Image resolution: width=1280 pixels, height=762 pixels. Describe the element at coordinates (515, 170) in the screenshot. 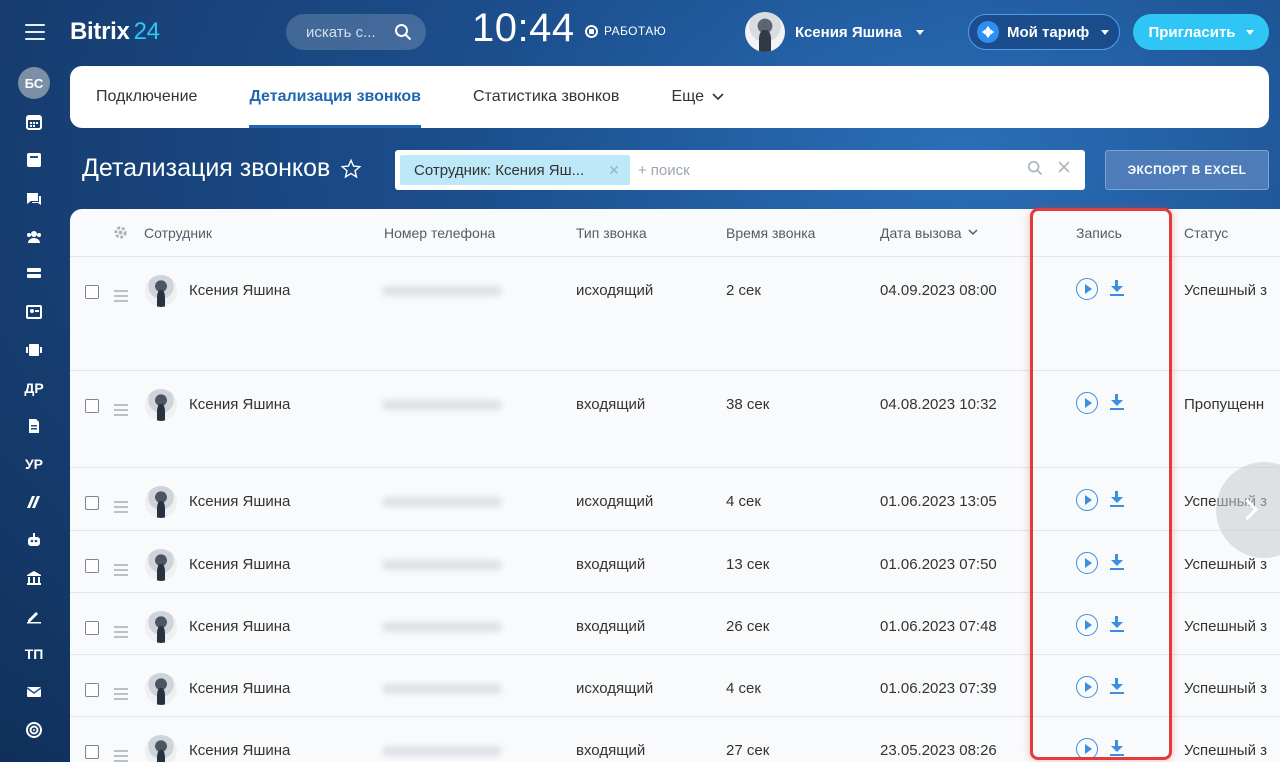

I see `filter-chip: Сотрудник: Ксения Яш... ✕` at that location.